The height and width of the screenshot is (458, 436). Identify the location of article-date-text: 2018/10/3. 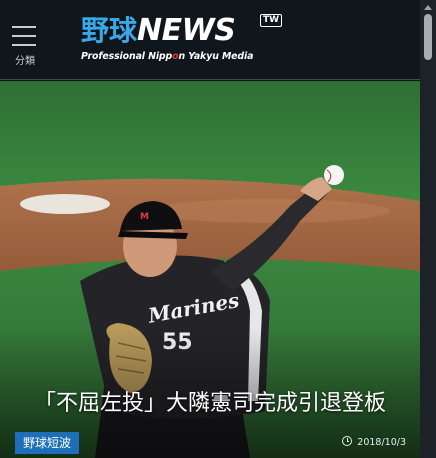
(381, 442).